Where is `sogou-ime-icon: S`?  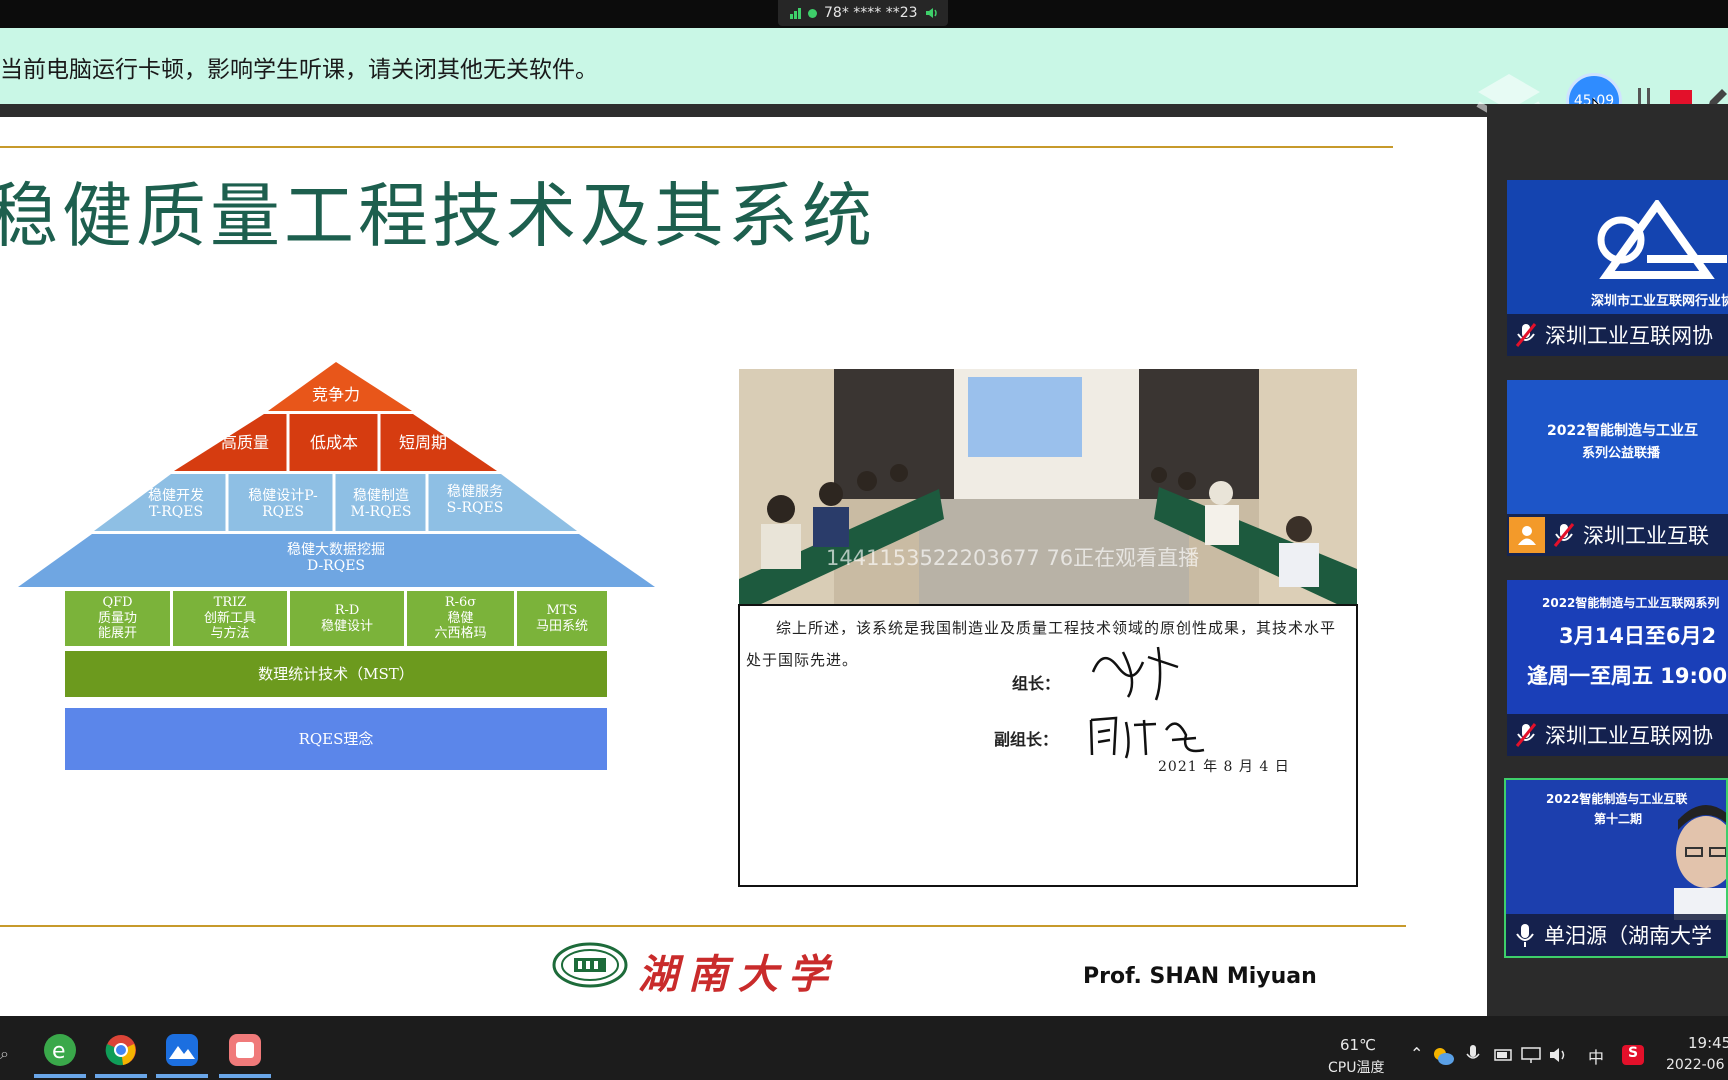 sogou-ime-icon: S is located at coordinates (1633, 1055).